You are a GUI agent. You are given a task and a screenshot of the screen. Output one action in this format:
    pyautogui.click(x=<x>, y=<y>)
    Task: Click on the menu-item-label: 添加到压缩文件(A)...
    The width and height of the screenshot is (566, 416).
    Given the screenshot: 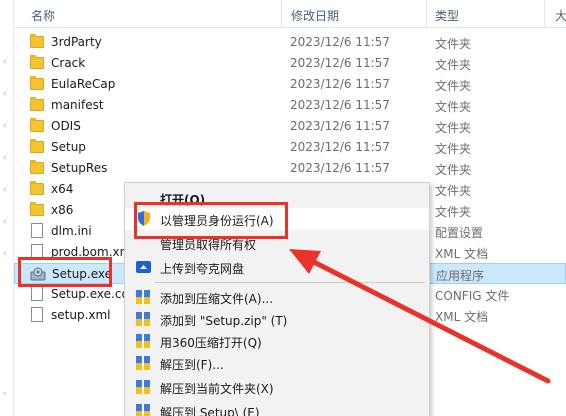 What is the action you would take?
    pyautogui.click(x=217, y=299)
    